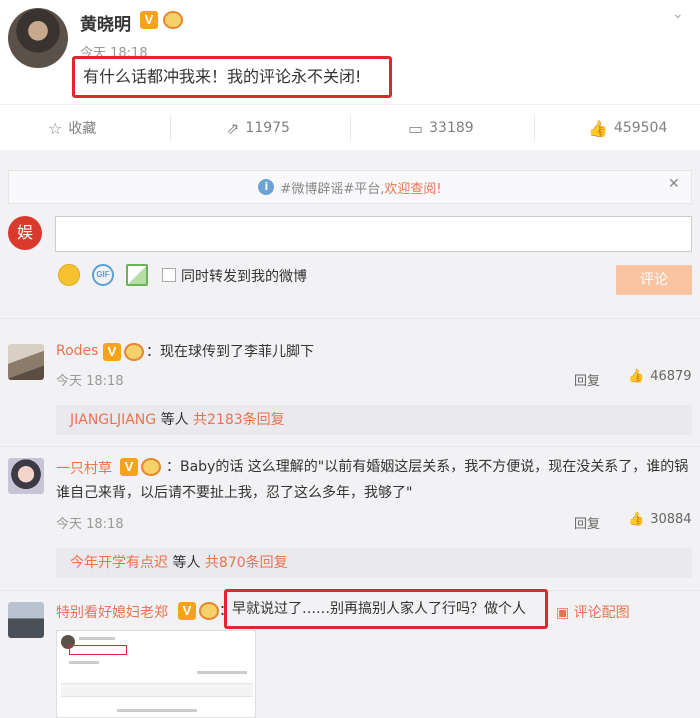  I want to click on comment-author-name: Rodes, so click(77, 351).